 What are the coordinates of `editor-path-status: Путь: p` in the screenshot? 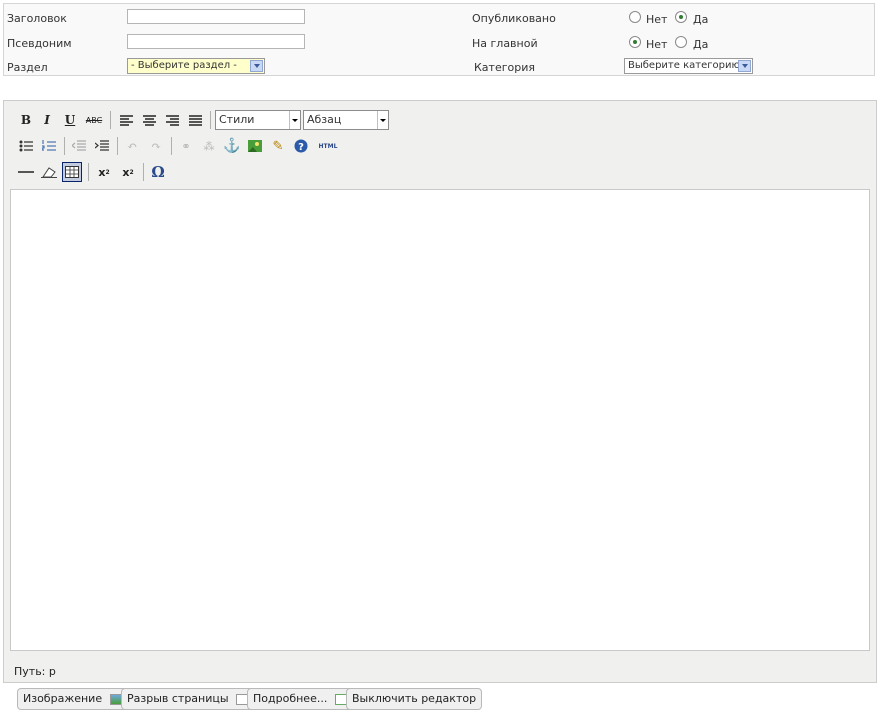 It's located at (35, 671).